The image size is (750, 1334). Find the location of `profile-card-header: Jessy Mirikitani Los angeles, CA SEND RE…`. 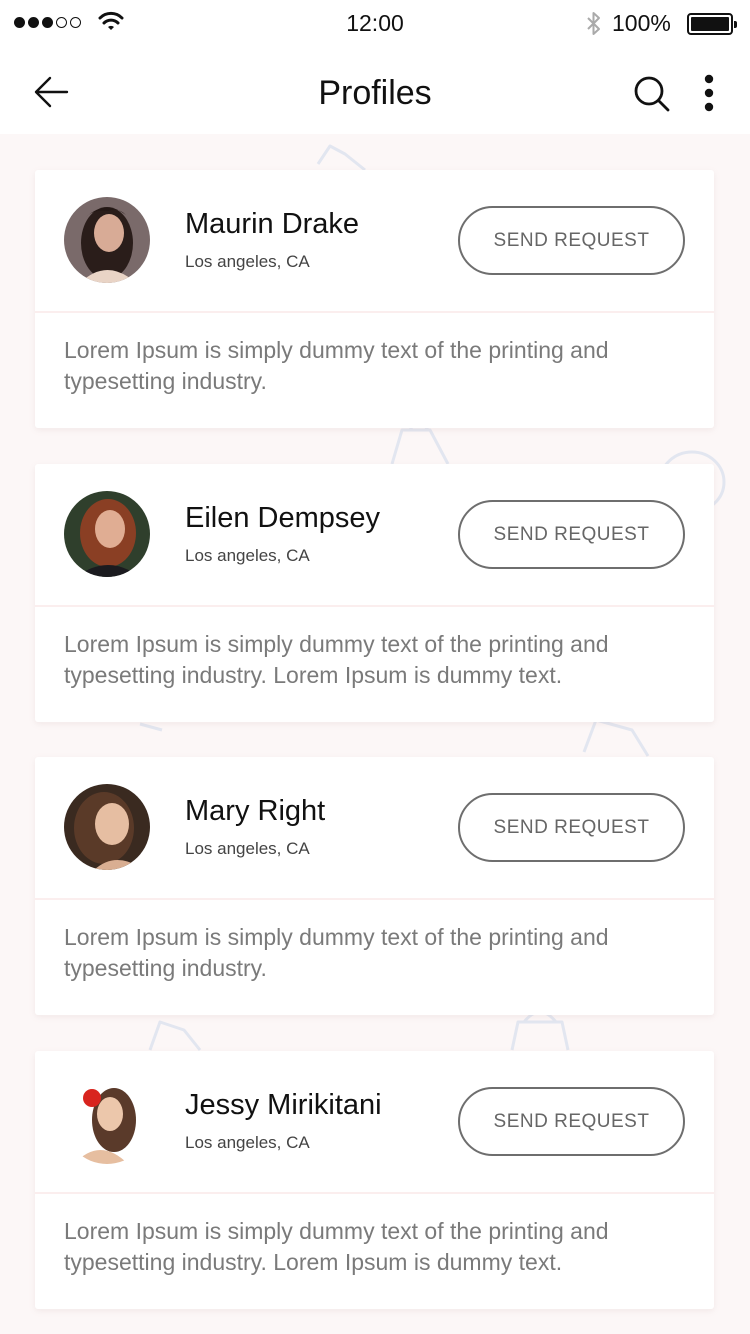

profile-card-header: Jessy Mirikitani Los angeles, CA SEND RE… is located at coordinates (374, 1122).